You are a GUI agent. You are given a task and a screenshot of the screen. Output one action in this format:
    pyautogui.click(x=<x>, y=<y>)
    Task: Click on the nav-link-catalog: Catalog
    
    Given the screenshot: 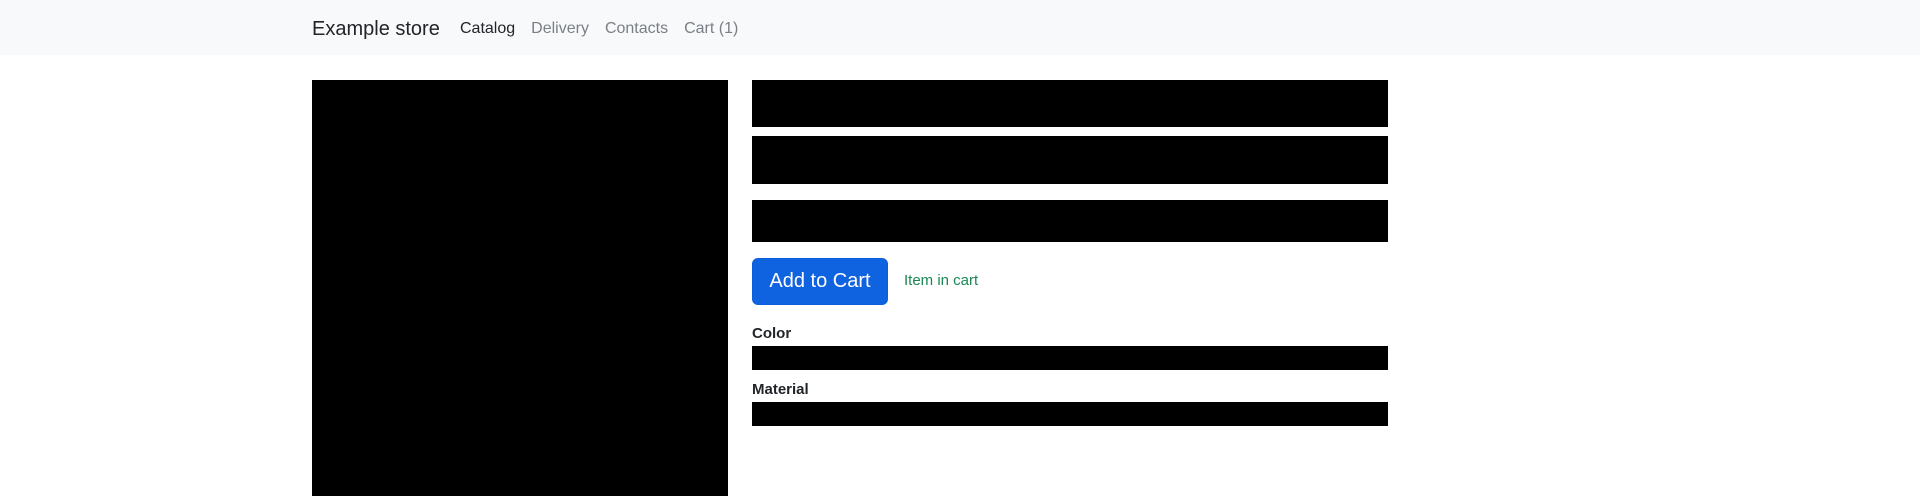 What is the action you would take?
    pyautogui.click(x=487, y=29)
    